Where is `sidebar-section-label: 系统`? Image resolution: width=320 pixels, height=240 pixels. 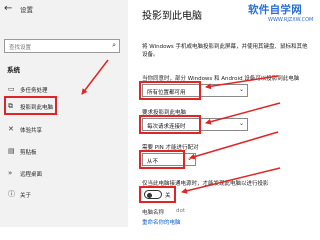
sidebar-section-label: 系统 is located at coordinates (13, 70).